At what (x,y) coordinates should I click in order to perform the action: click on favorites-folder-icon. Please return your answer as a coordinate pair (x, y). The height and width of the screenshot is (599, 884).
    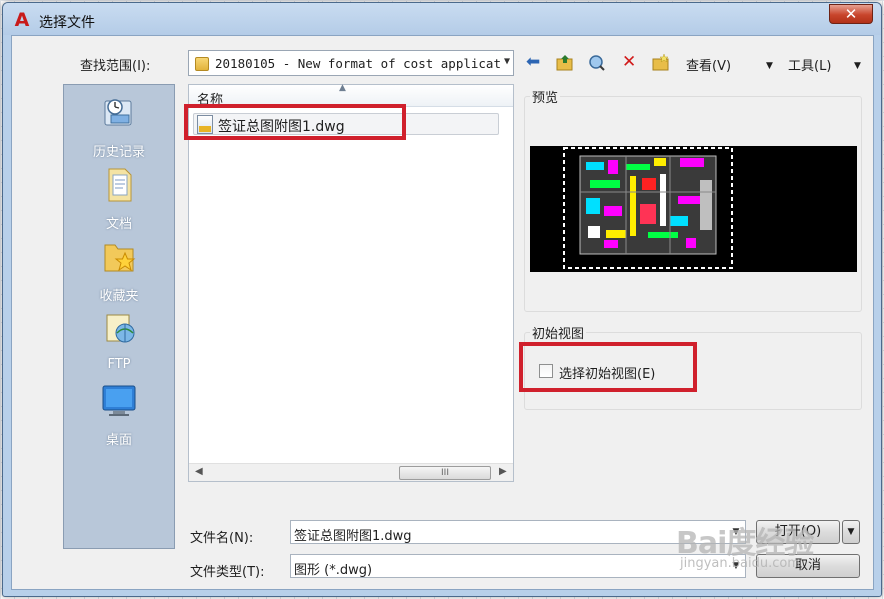
    Looking at the image, I should click on (119, 257).